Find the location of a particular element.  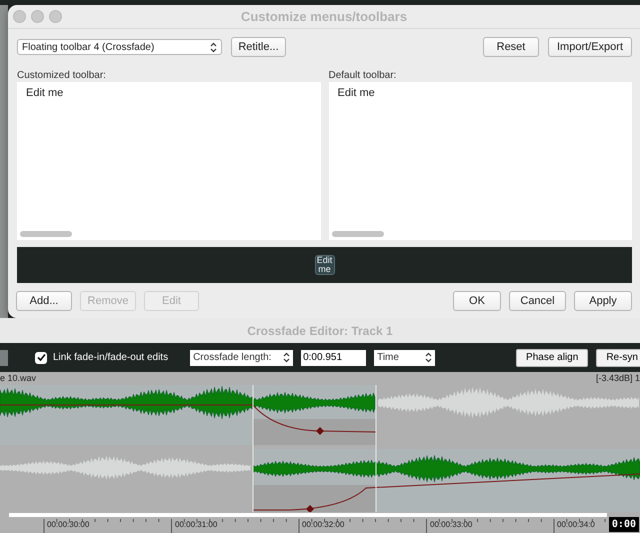

time-label: 00:00:31:00 is located at coordinates (196, 524).